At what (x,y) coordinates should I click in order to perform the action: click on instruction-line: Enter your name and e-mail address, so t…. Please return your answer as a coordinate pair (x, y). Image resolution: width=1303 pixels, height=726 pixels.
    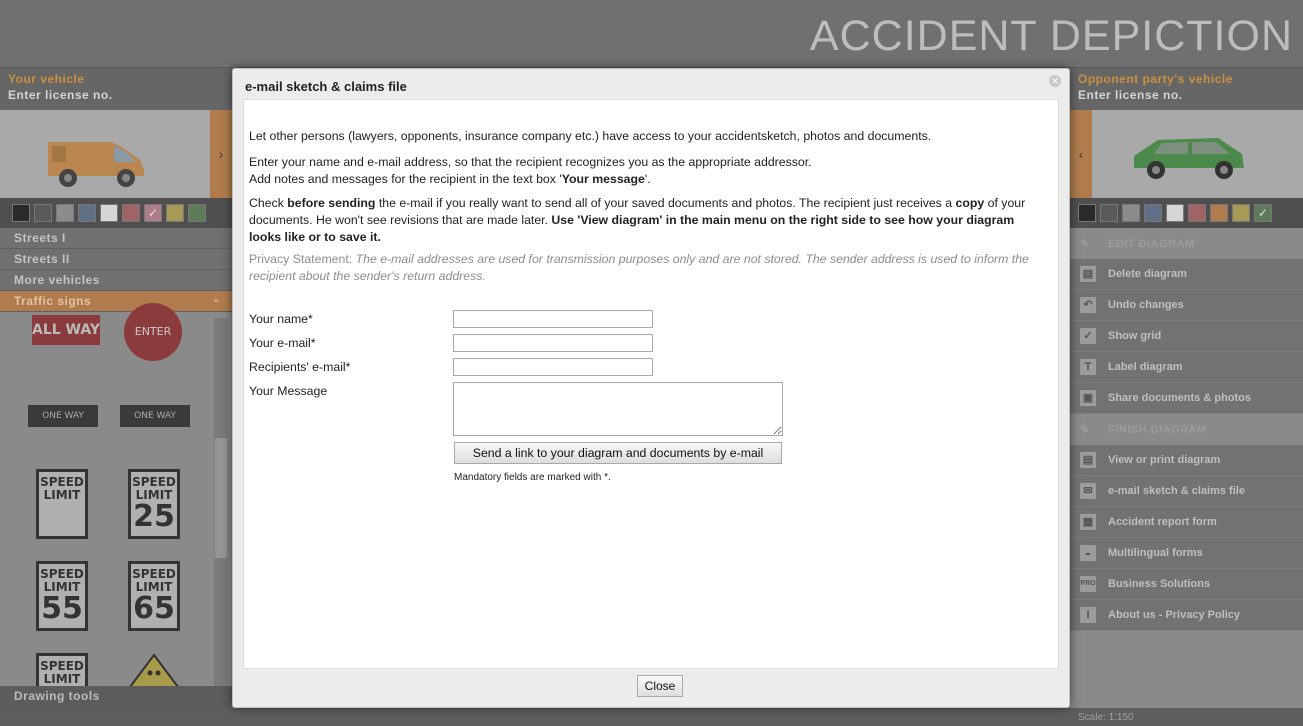
    Looking at the image, I should click on (530, 162).